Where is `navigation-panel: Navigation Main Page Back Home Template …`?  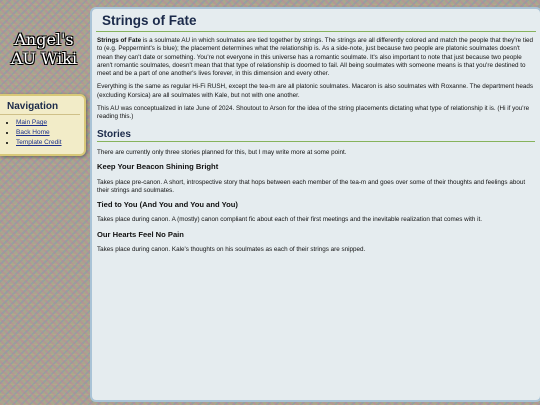
navigation-panel: Navigation Main Page Back Home Template … is located at coordinates (43, 125).